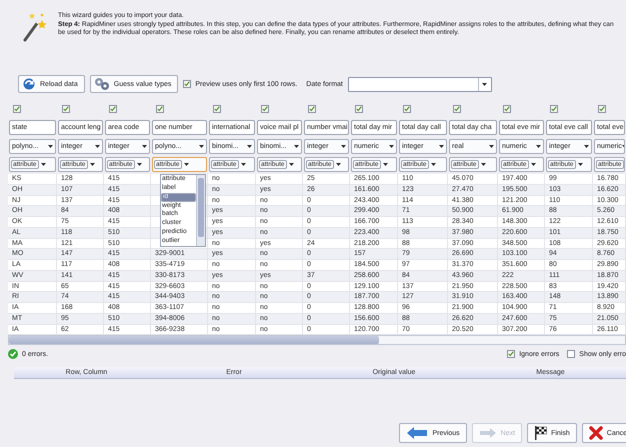  Describe the element at coordinates (35, 27) in the screenshot. I see `magic-wand-icon` at that location.